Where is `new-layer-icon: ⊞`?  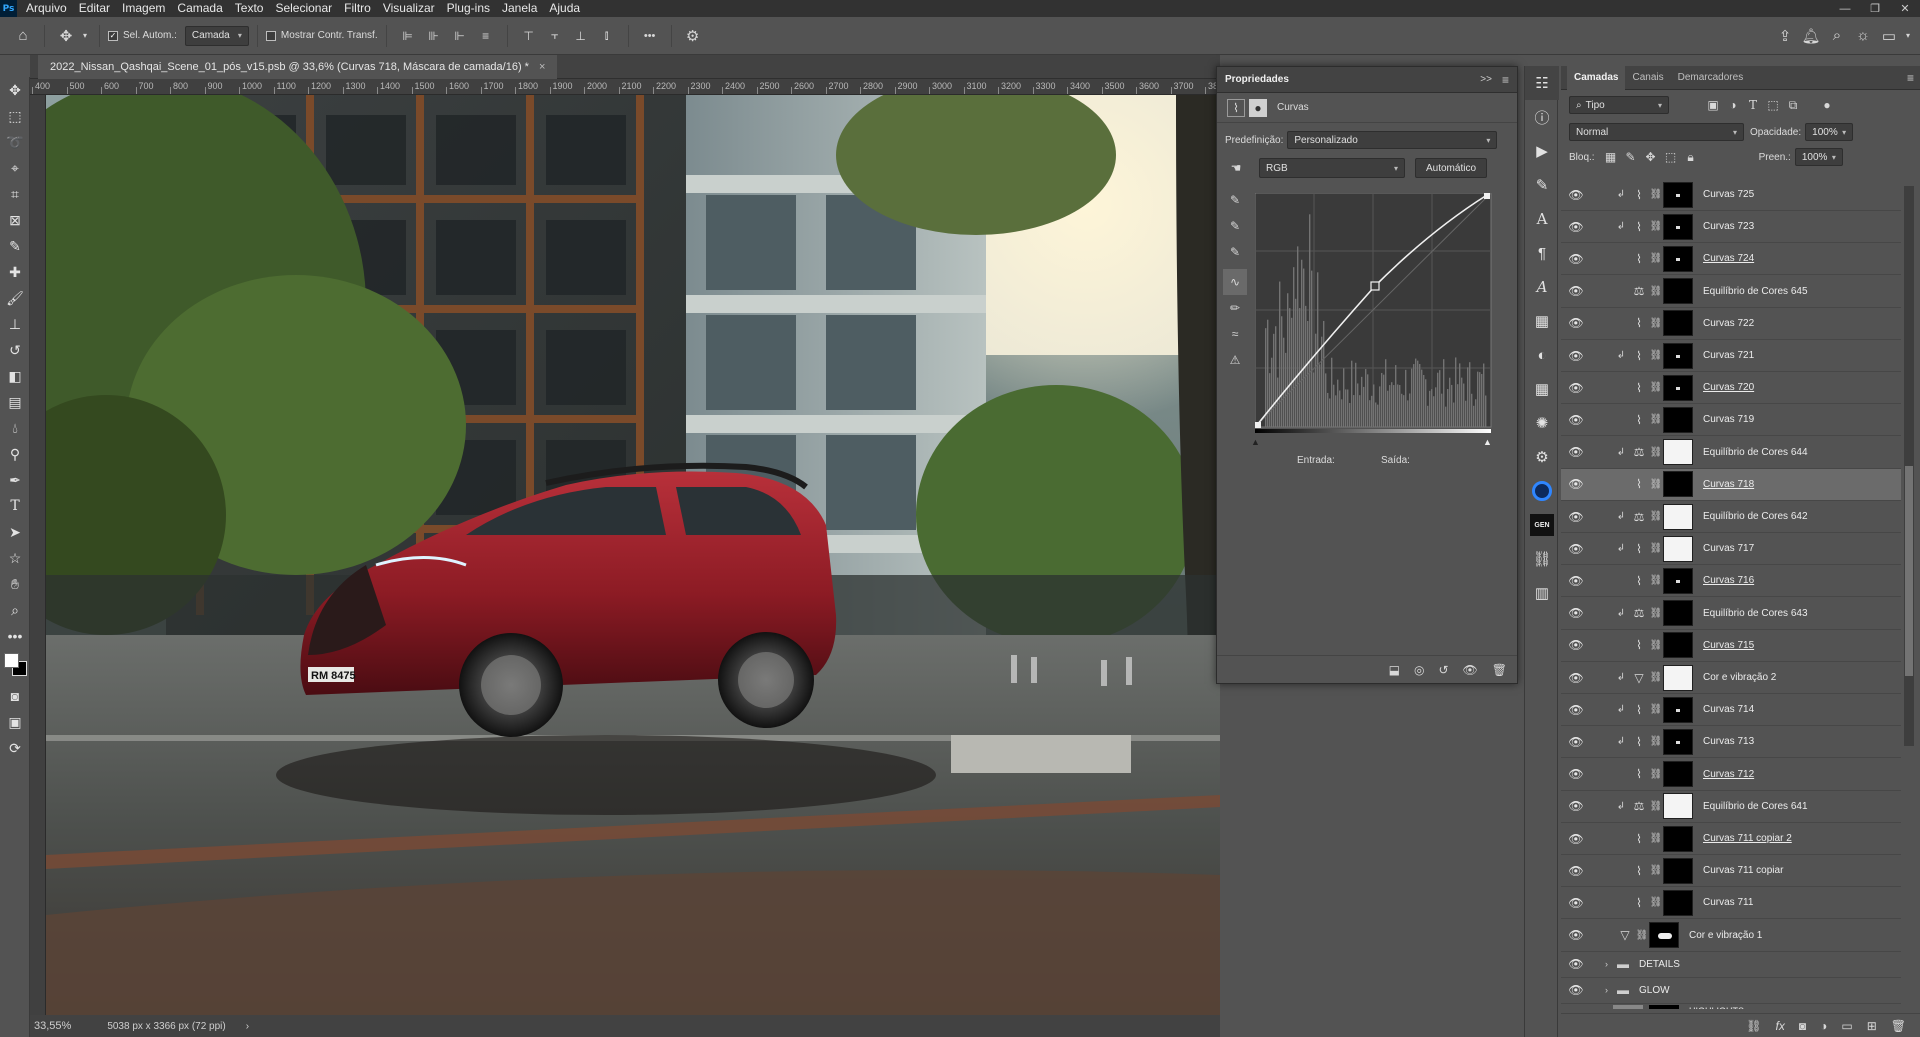 new-layer-icon: ⊞ is located at coordinates (1872, 1026).